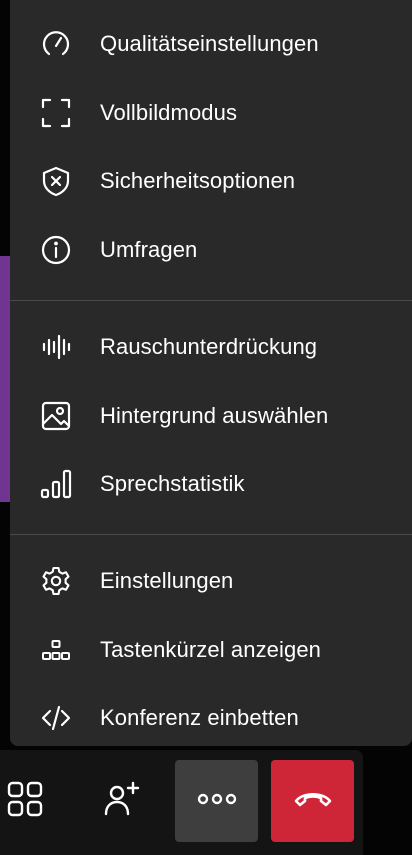 This screenshot has width=412, height=855. Describe the element at coordinates (167, 580) in the screenshot. I see `menu-item-label: Einstellungen` at that location.